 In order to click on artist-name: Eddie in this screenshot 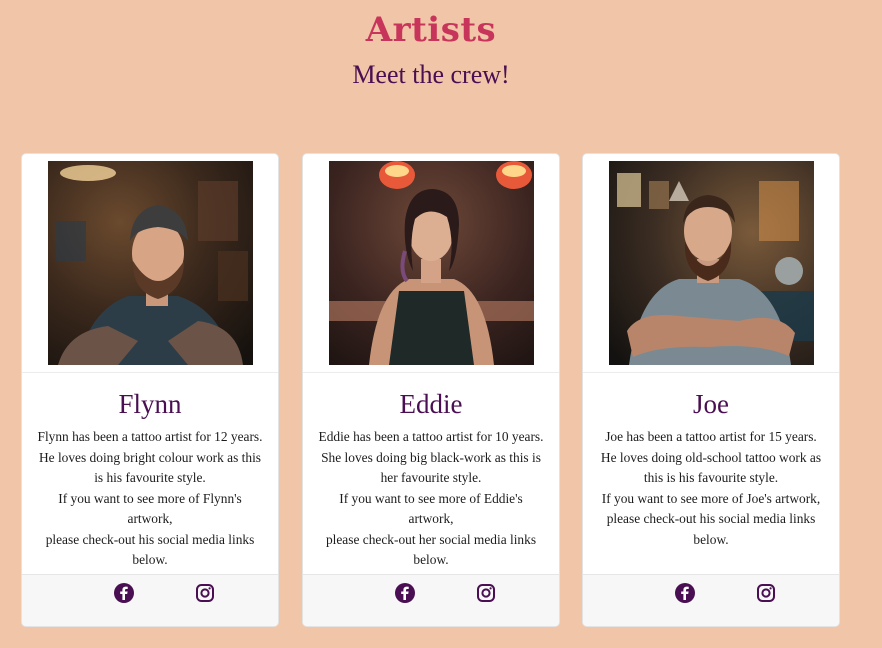, I will do `click(431, 404)`.